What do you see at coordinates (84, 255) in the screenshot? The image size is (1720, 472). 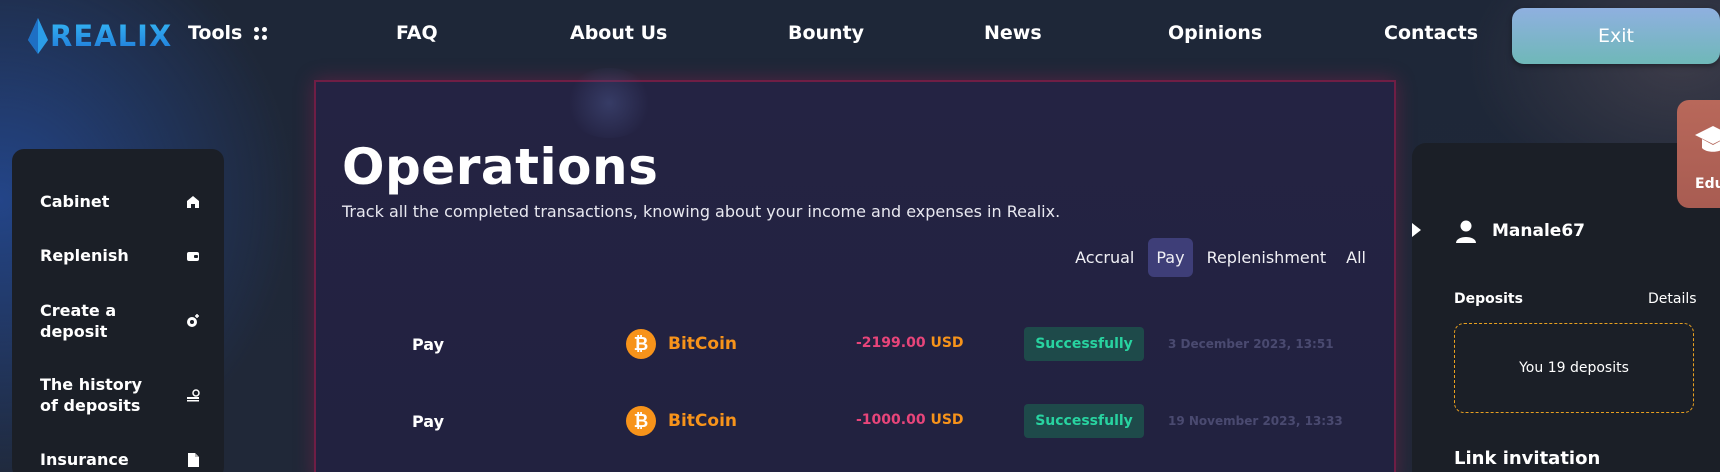 I see `sidebar-item-label: Replenish` at bounding box center [84, 255].